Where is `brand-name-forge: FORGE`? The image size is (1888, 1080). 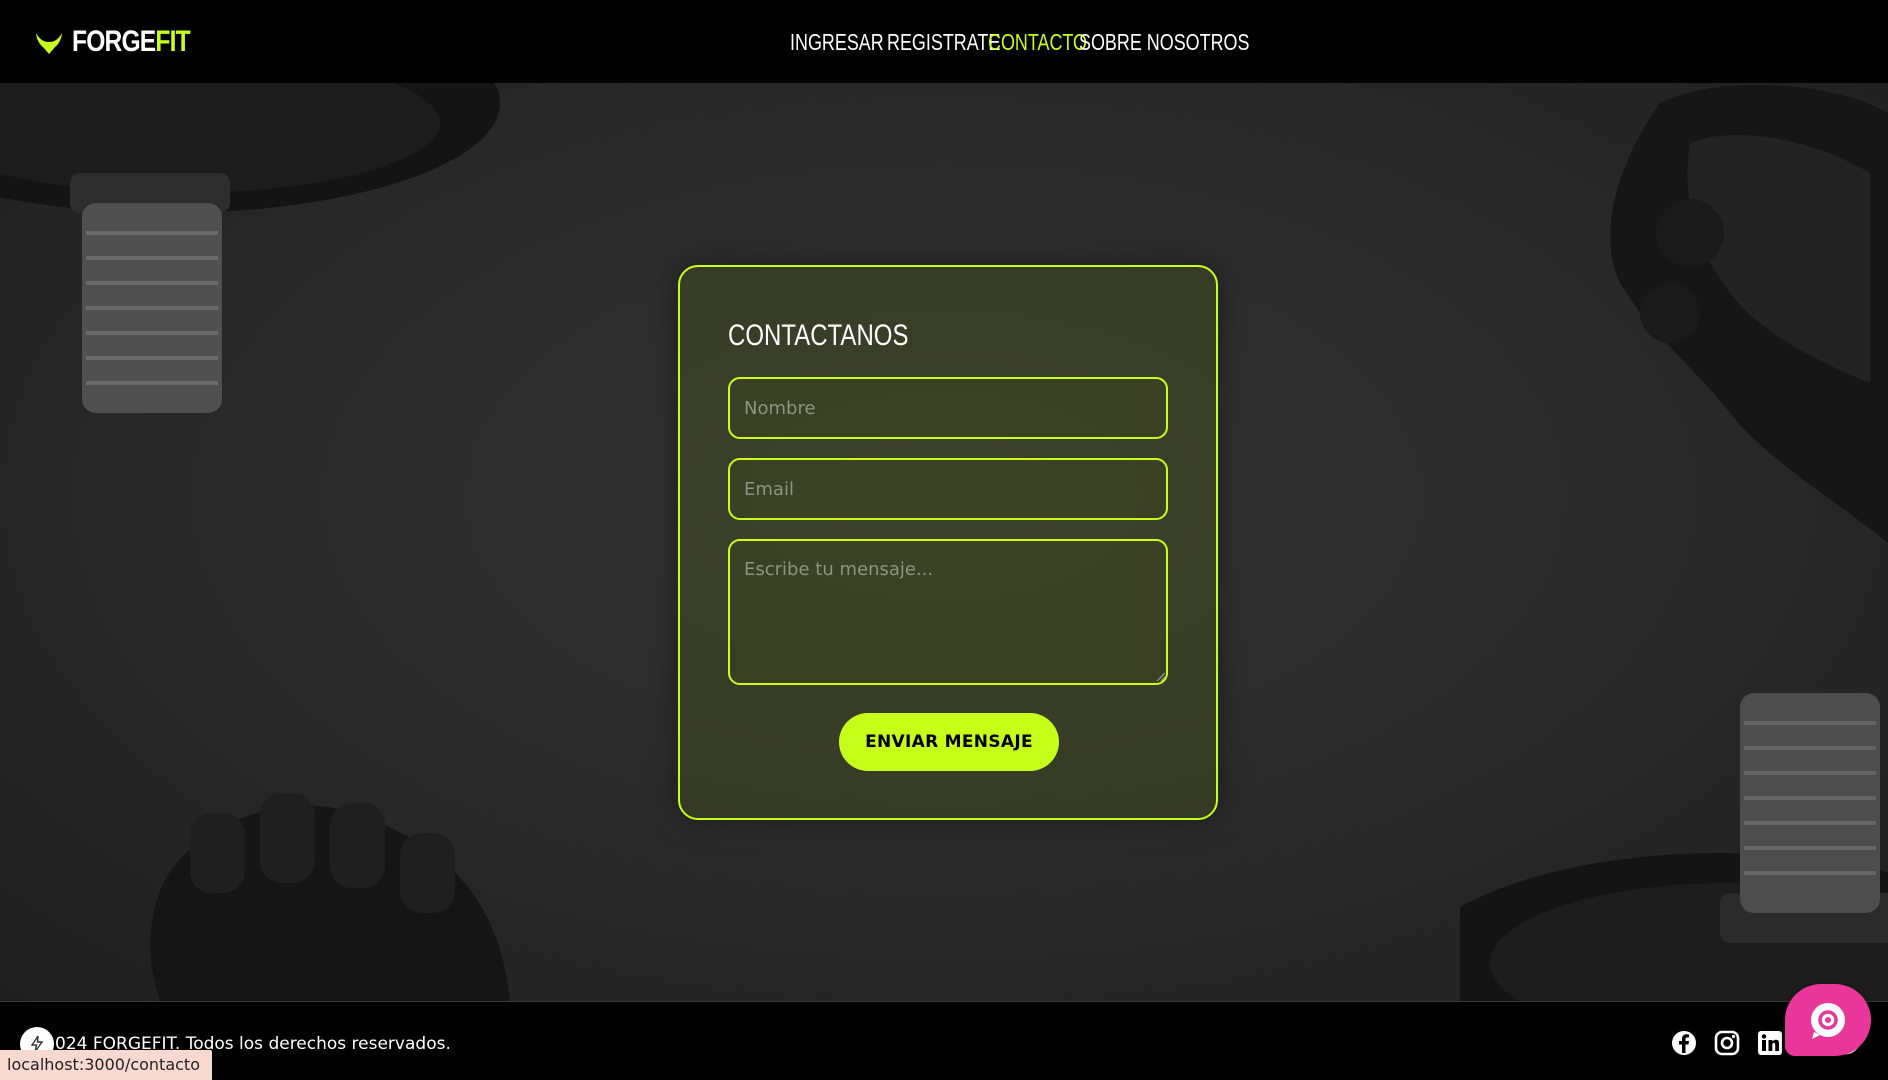 brand-name-forge: FORGE is located at coordinates (114, 41).